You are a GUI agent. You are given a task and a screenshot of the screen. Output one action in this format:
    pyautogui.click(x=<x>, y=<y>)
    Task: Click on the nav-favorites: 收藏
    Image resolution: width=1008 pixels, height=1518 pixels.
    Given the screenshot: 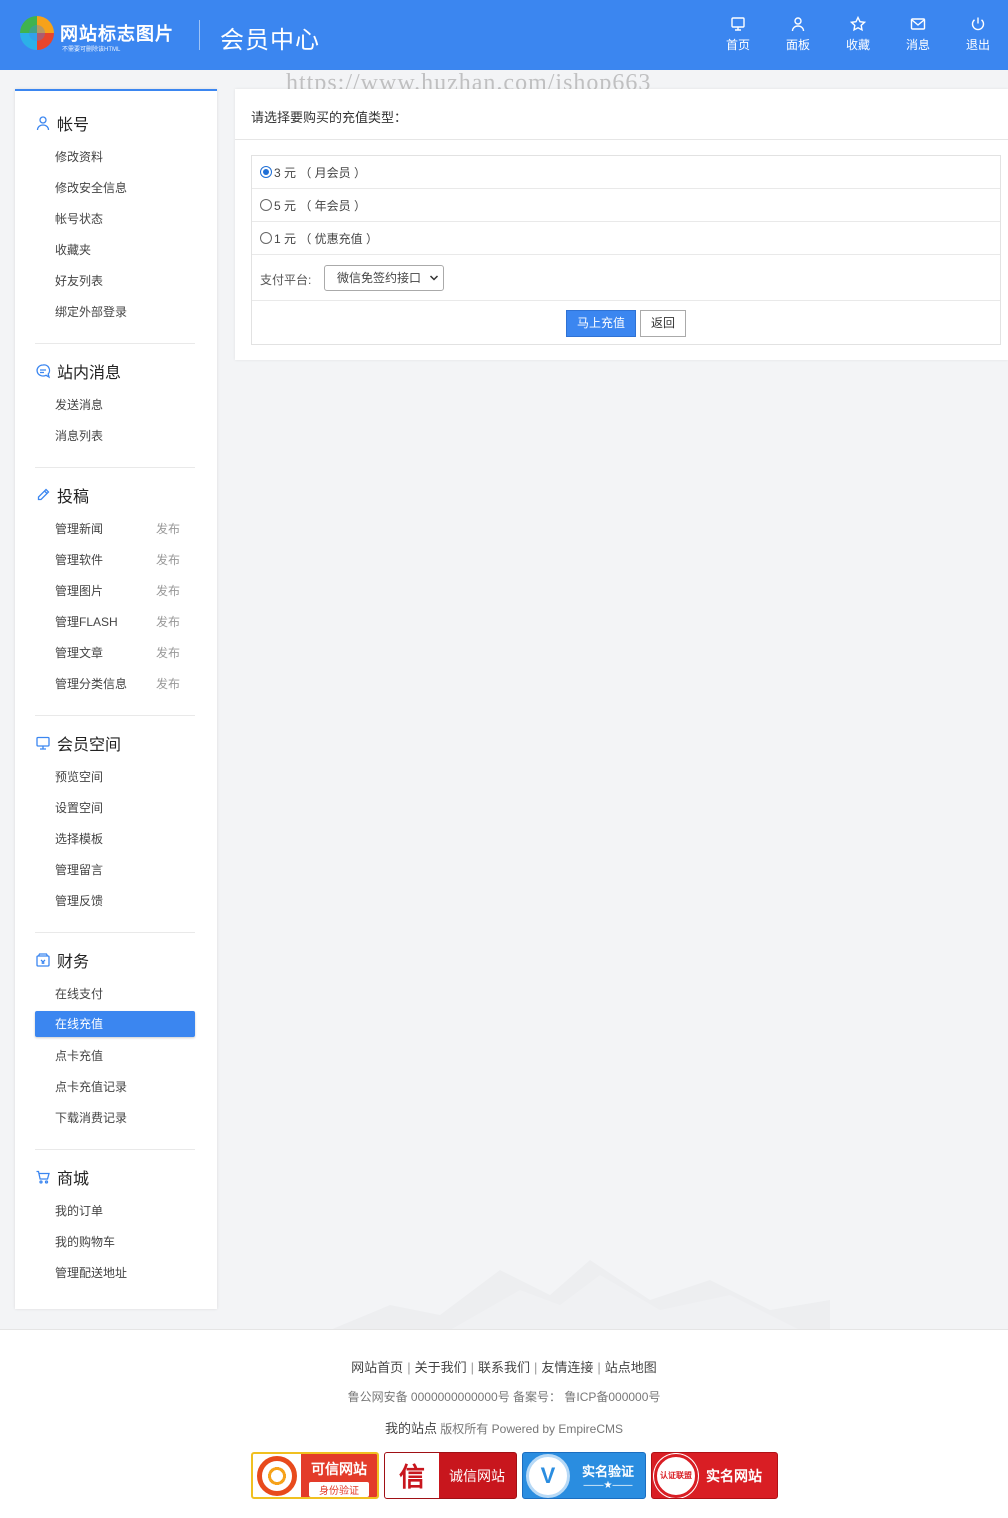 What is the action you would take?
    pyautogui.click(x=858, y=34)
    